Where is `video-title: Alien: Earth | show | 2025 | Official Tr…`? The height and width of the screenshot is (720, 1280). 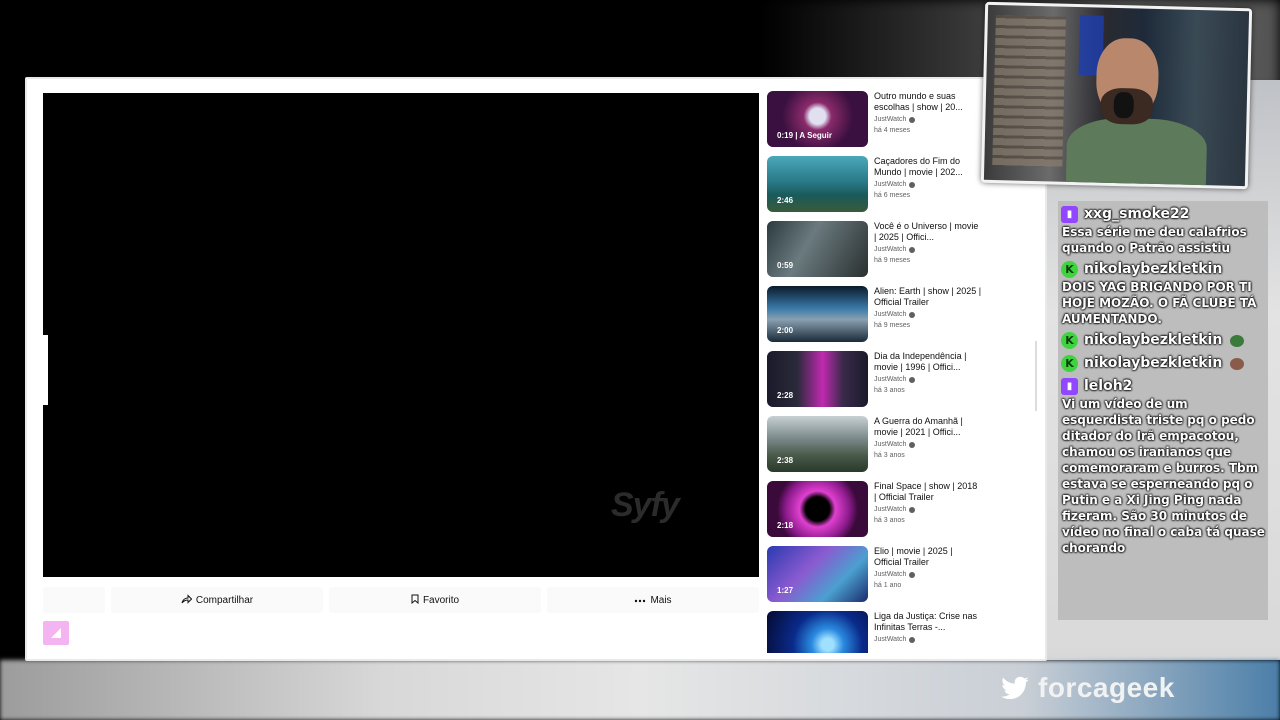 video-title: Alien: Earth | show | 2025 | Official Tr… is located at coordinates (928, 297).